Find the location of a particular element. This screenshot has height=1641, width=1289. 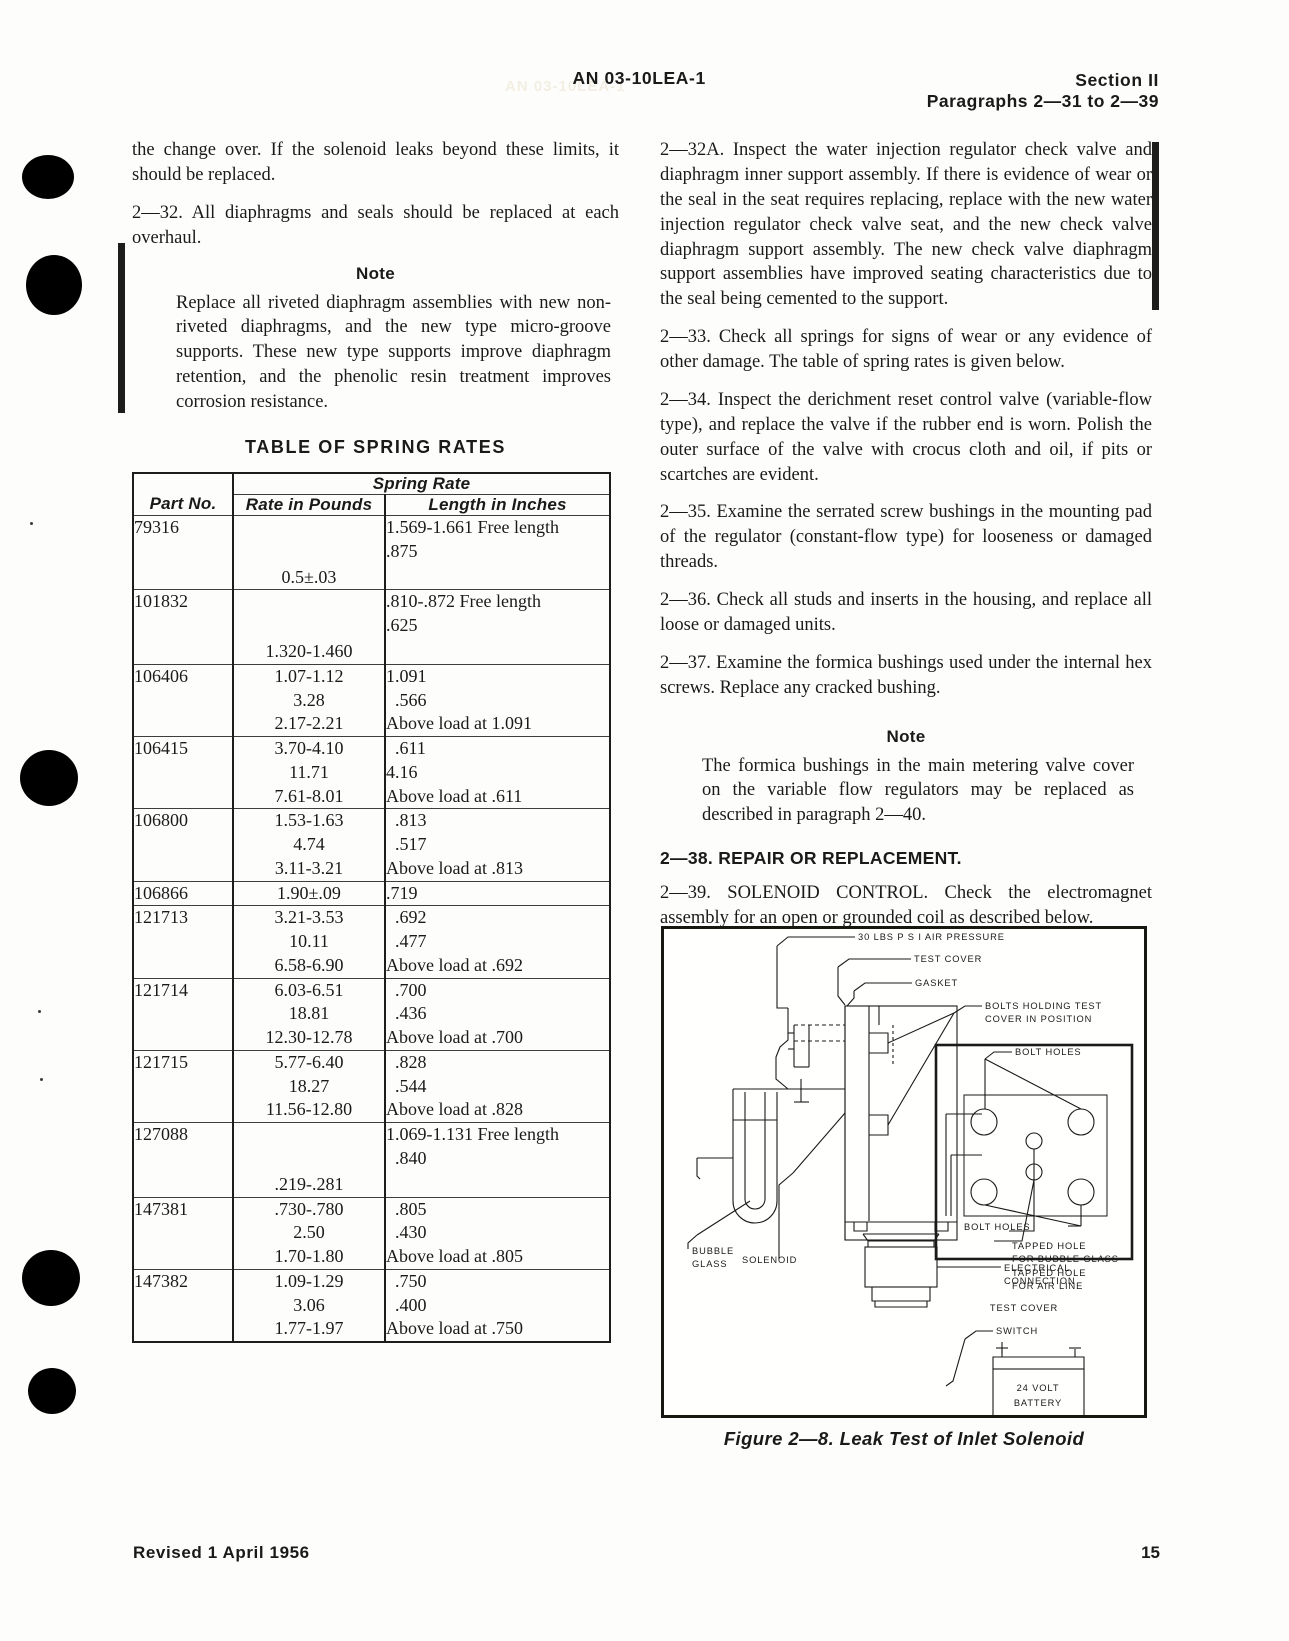

header-rate-in-pounds: Rate in Pounds is located at coordinates (309, 504).